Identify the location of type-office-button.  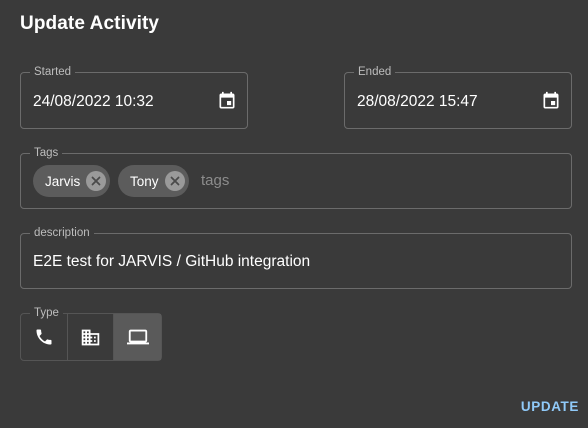
(91, 337).